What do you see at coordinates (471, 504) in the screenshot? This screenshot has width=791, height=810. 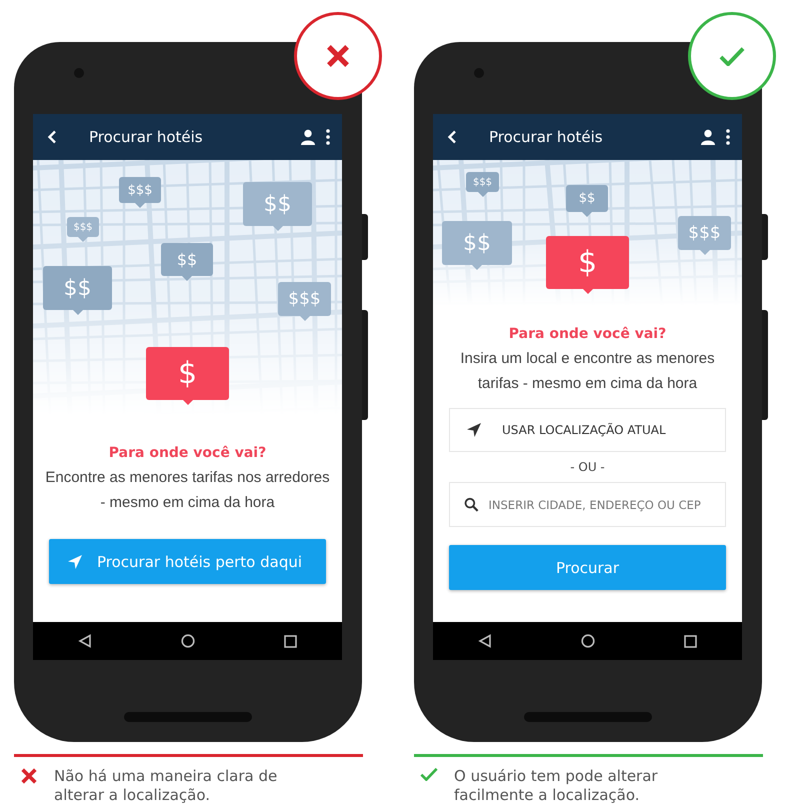 I see `search-icon` at bounding box center [471, 504].